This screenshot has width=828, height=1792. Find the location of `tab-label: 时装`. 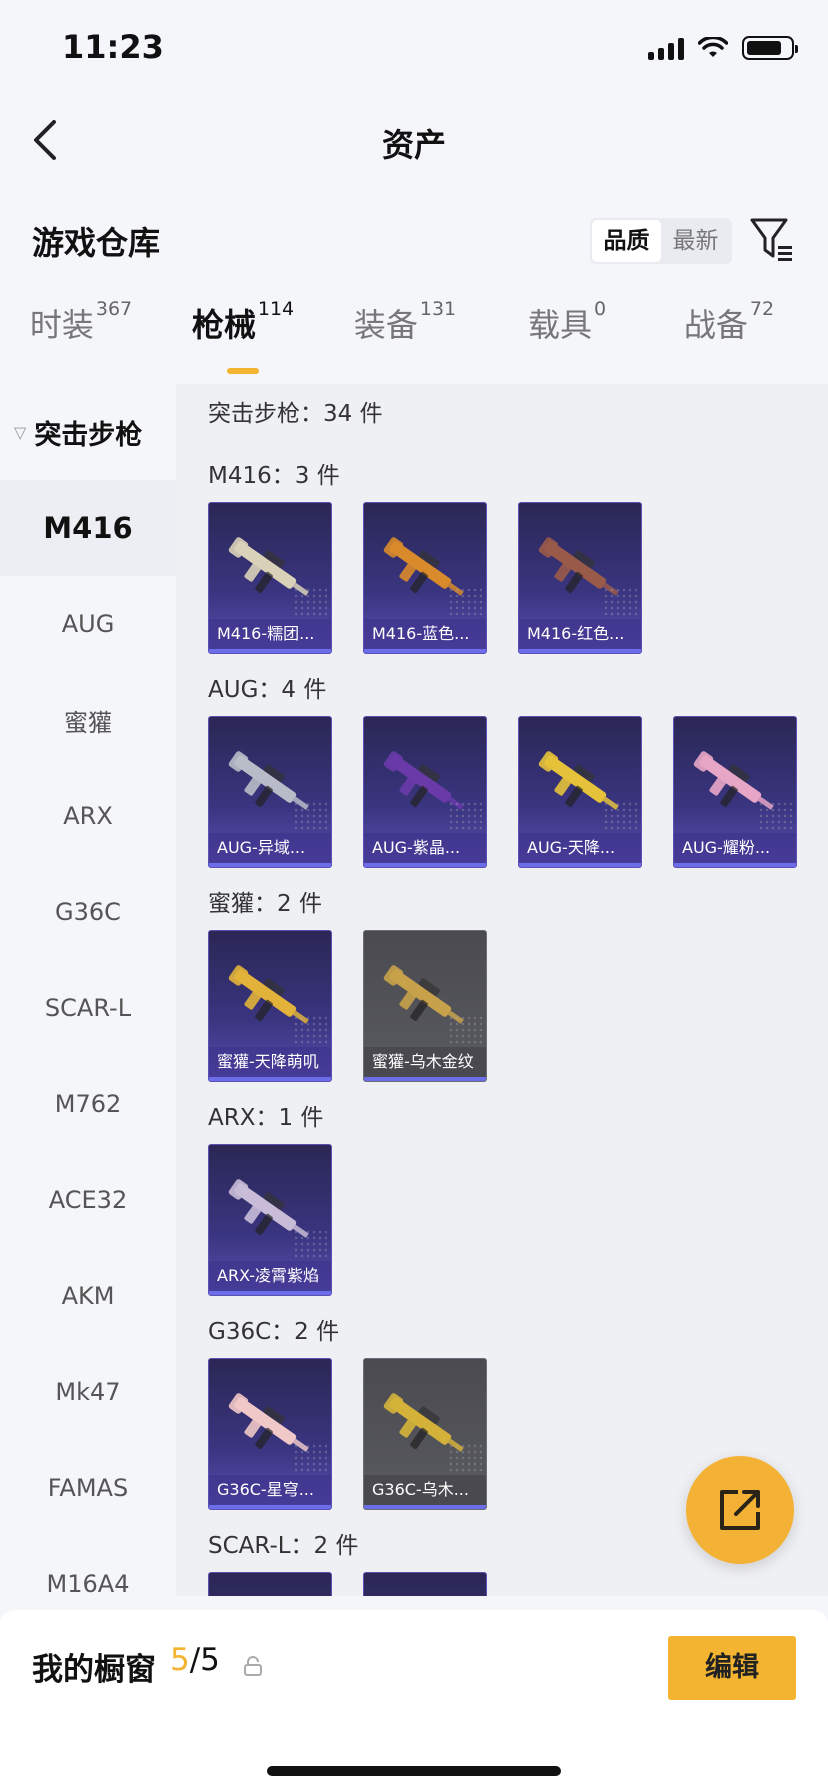

tab-label: 时装 is located at coordinates (61, 325).